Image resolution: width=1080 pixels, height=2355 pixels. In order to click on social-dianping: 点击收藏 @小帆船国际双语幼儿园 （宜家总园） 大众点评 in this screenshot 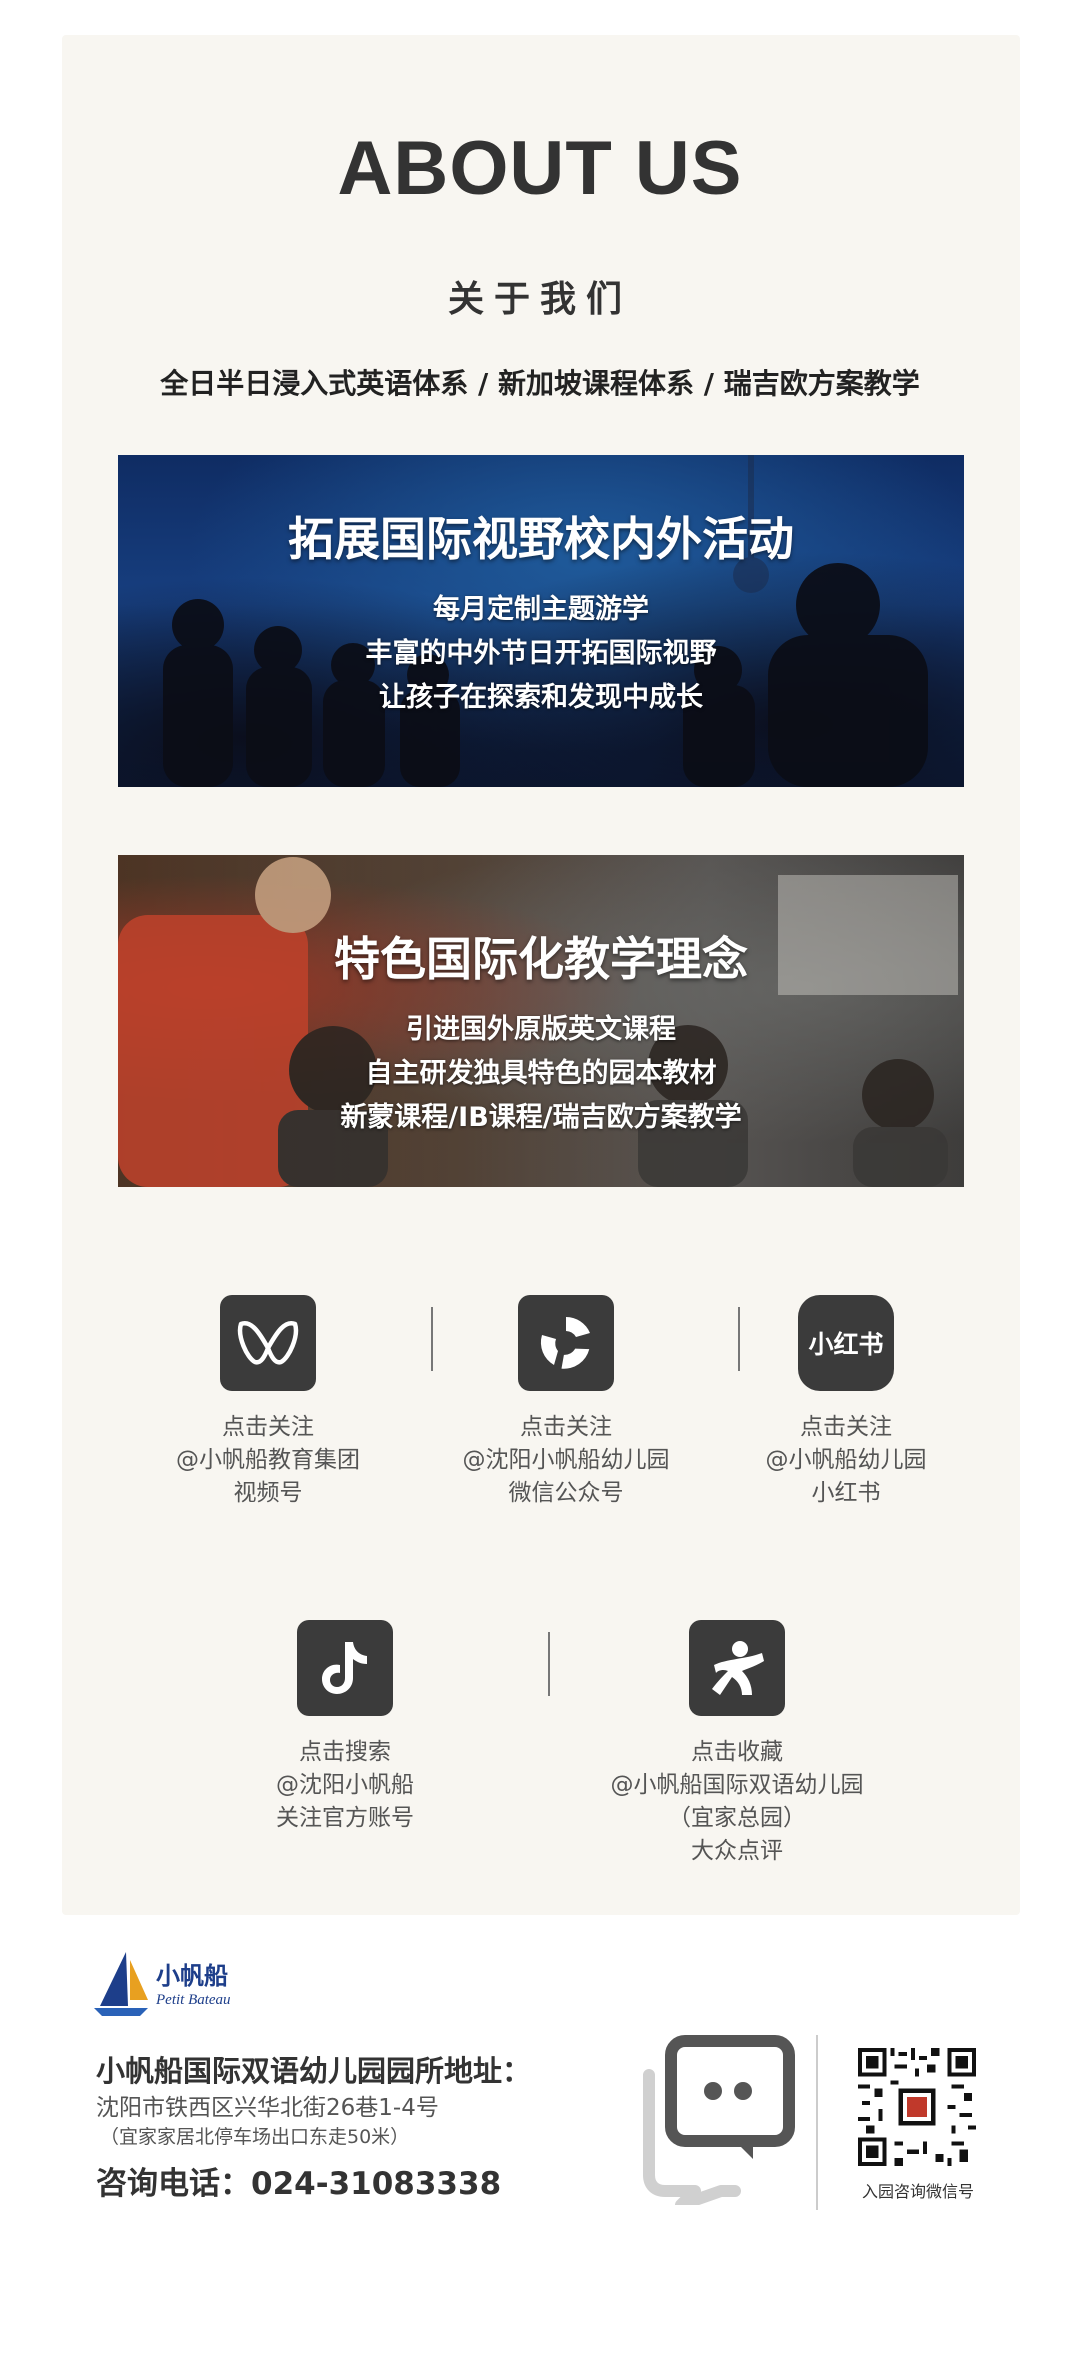, I will do `click(737, 1744)`.